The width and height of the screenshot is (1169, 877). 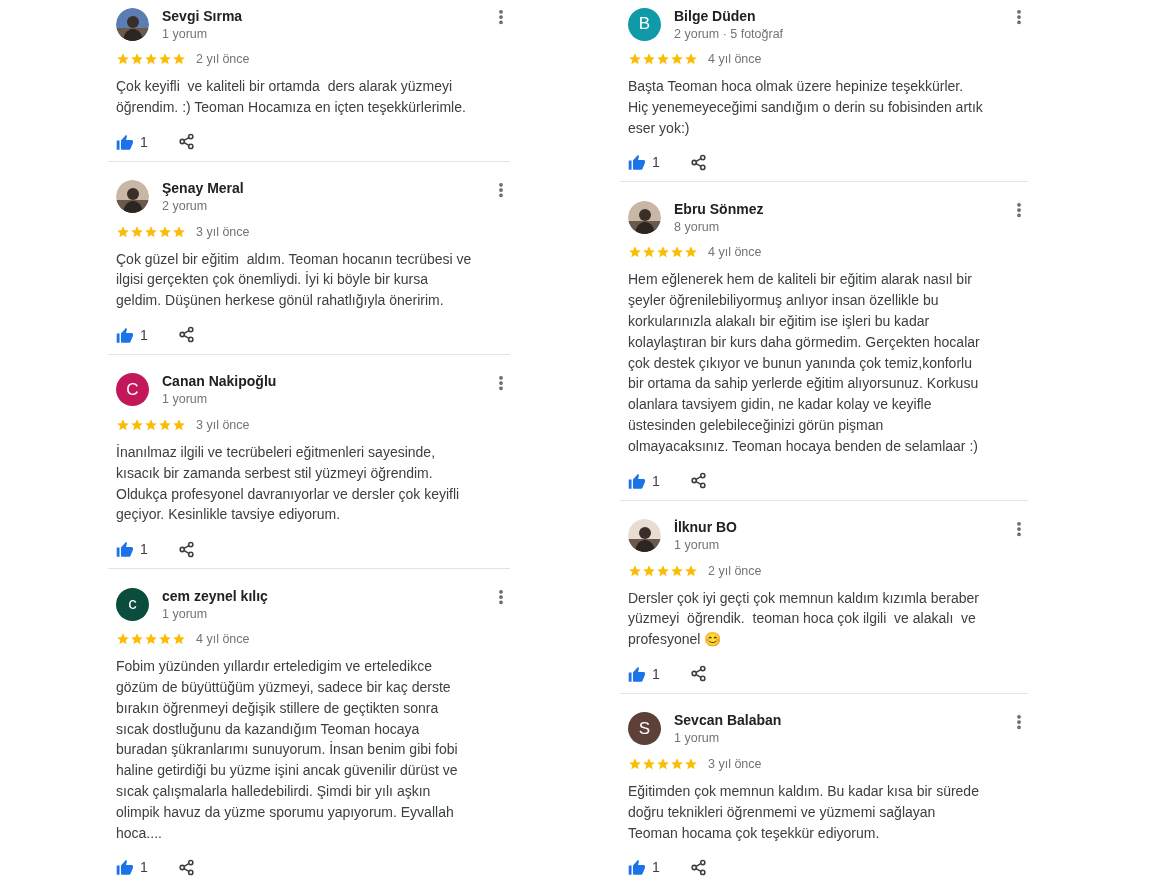 I want to click on review-text: Çok keyifli ve kaliteli bir ortamda ders alarak yüzmeyi öğrendim. :) Teoman Hocamıza en içten teşekkürlerimle., so click(x=291, y=97).